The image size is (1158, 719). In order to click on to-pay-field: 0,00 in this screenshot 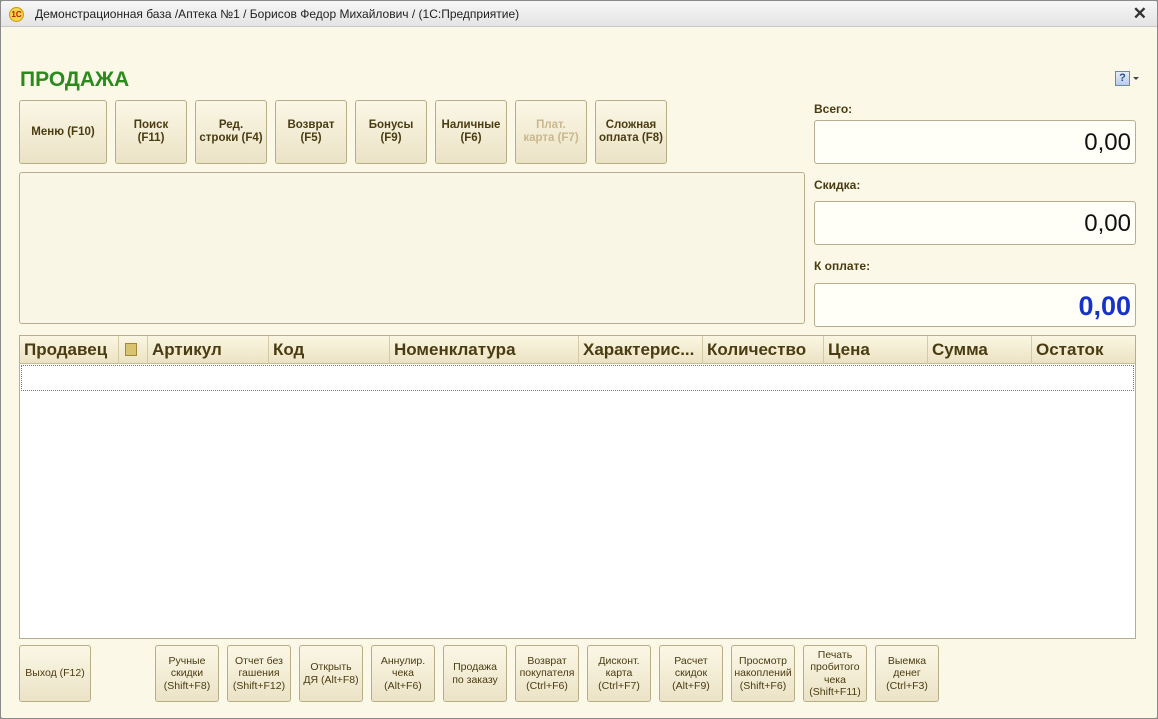, I will do `click(975, 305)`.